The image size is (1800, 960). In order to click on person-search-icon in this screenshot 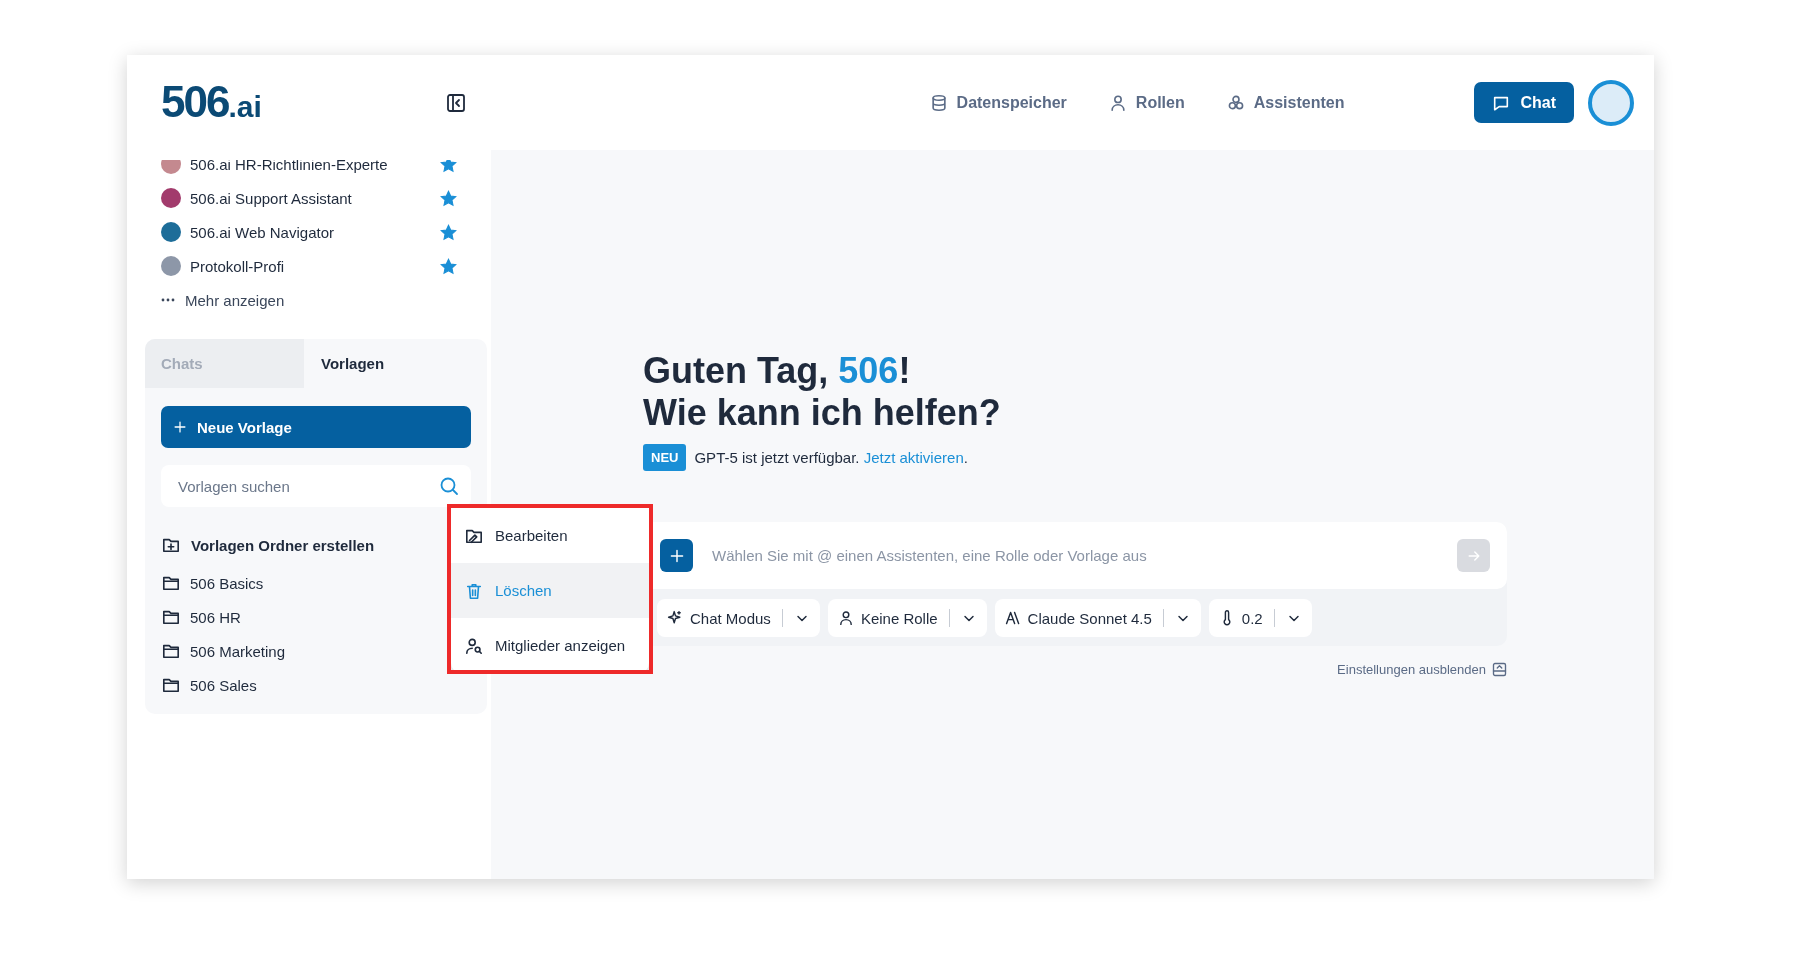, I will do `click(474, 645)`.